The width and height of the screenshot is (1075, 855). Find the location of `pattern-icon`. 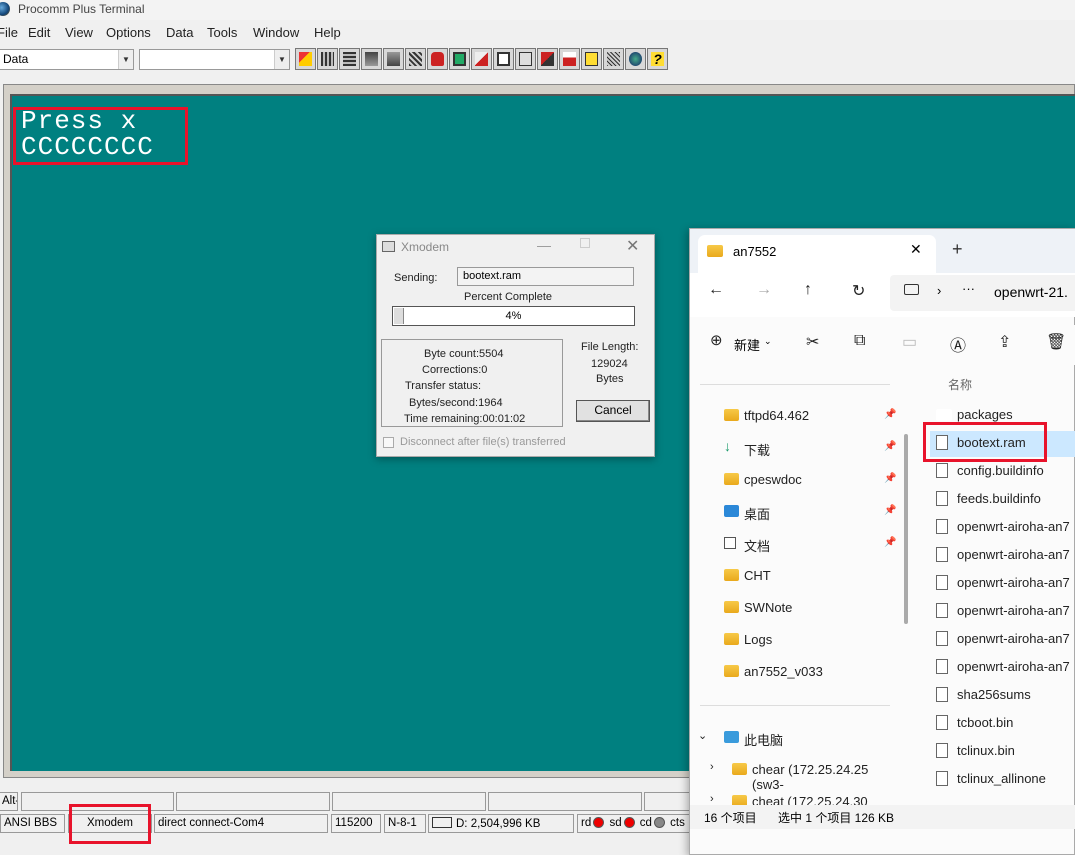

pattern-icon is located at coordinates (613, 59).